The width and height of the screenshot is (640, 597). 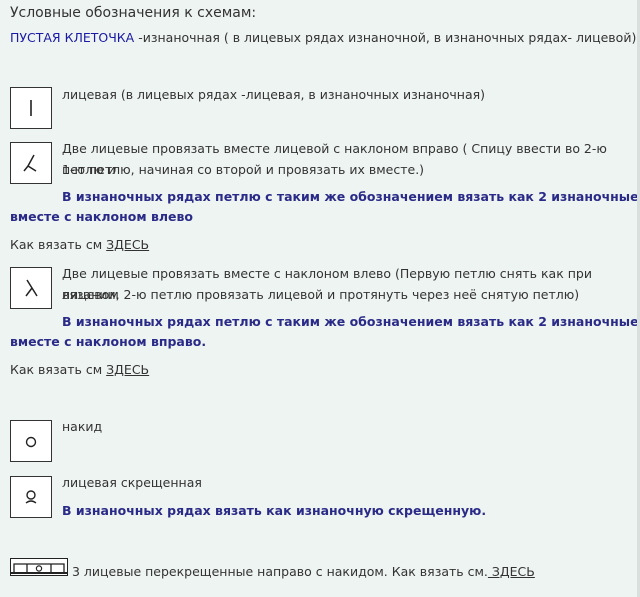 I want to click on howto-link-left-decrease: ЗДЕСЬ, so click(x=127, y=369).